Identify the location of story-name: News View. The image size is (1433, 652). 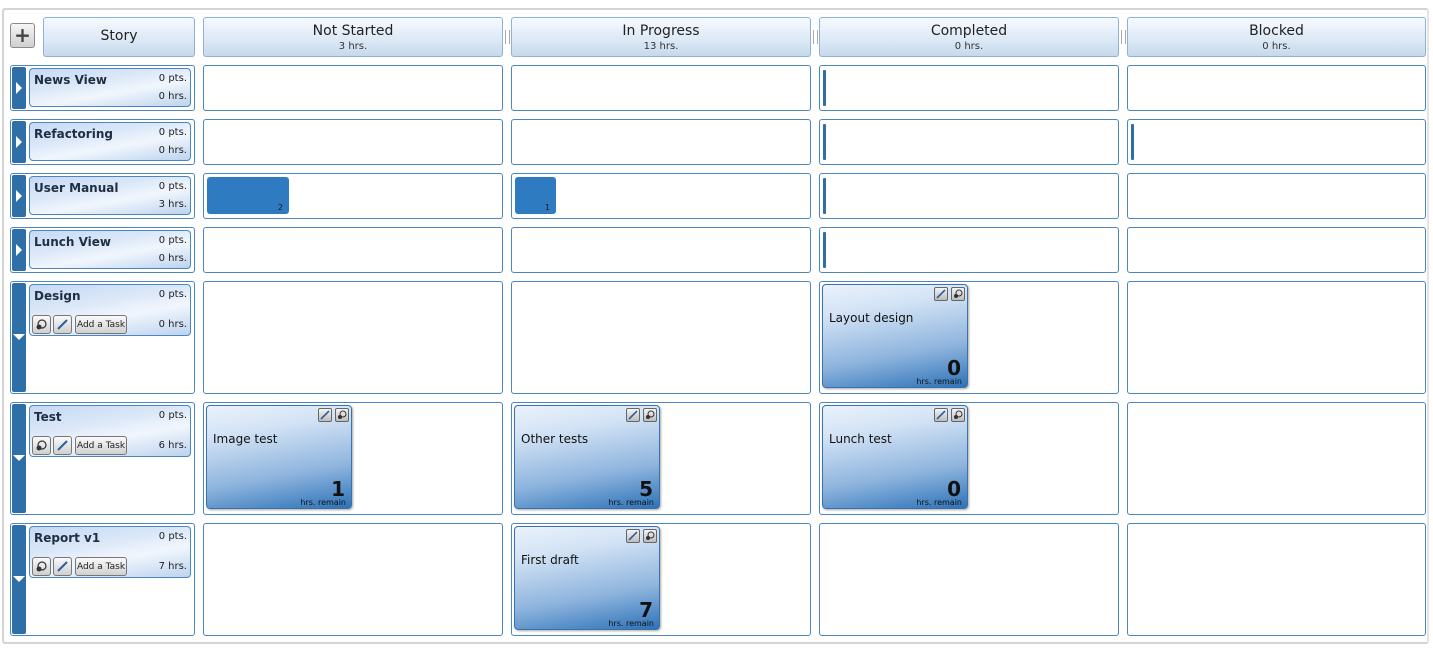
(71, 80).